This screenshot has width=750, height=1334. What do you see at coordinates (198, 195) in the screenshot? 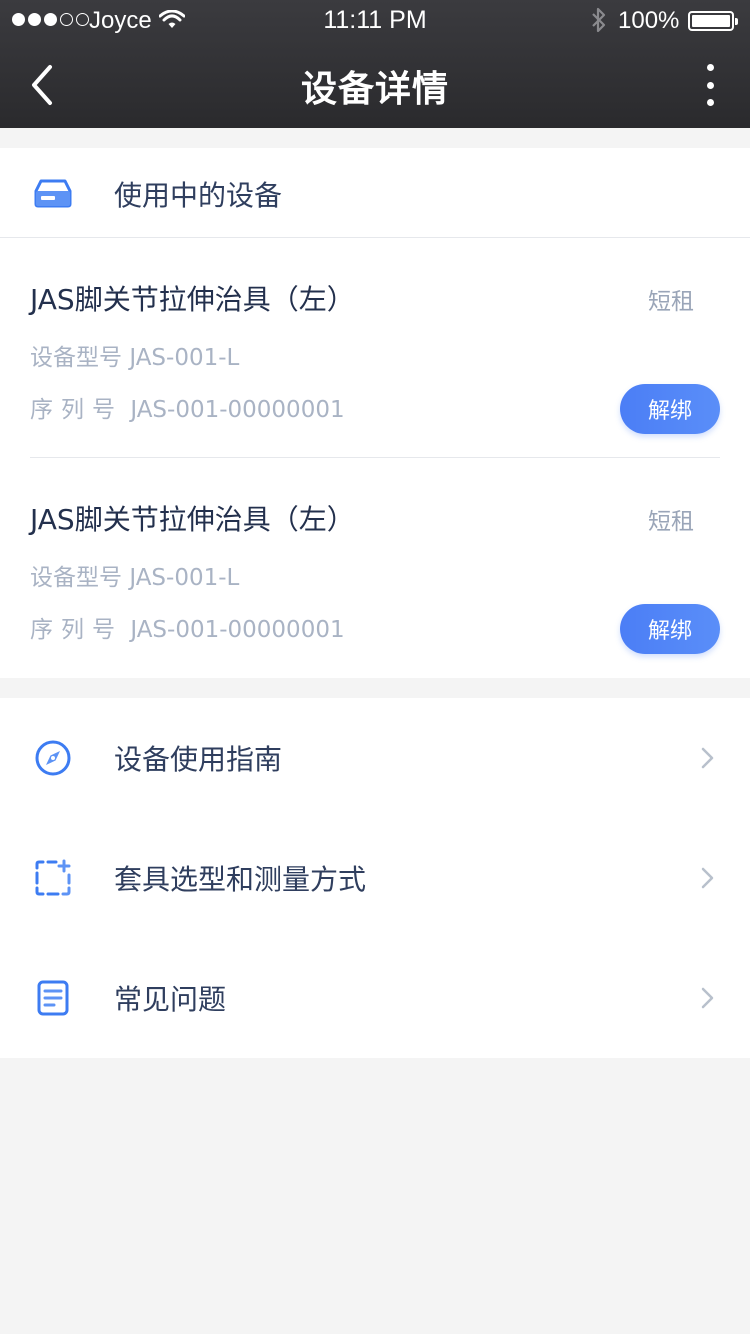
I see `devices-section-title: 使用中的设备` at bounding box center [198, 195].